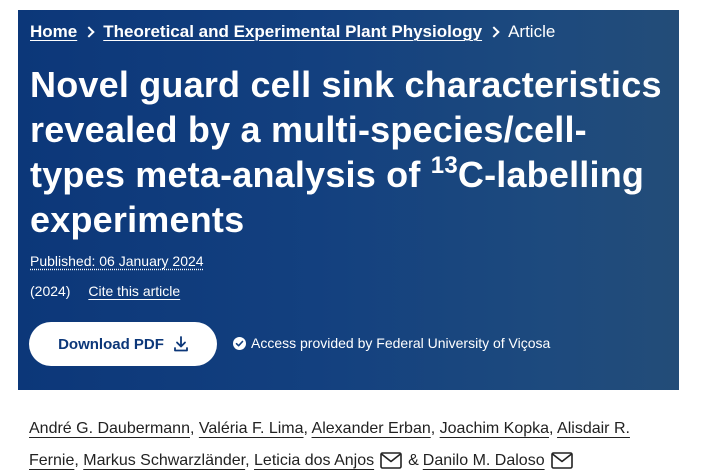 This screenshot has height=476, width=708. I want to click on download-icon, so click(181, 344).